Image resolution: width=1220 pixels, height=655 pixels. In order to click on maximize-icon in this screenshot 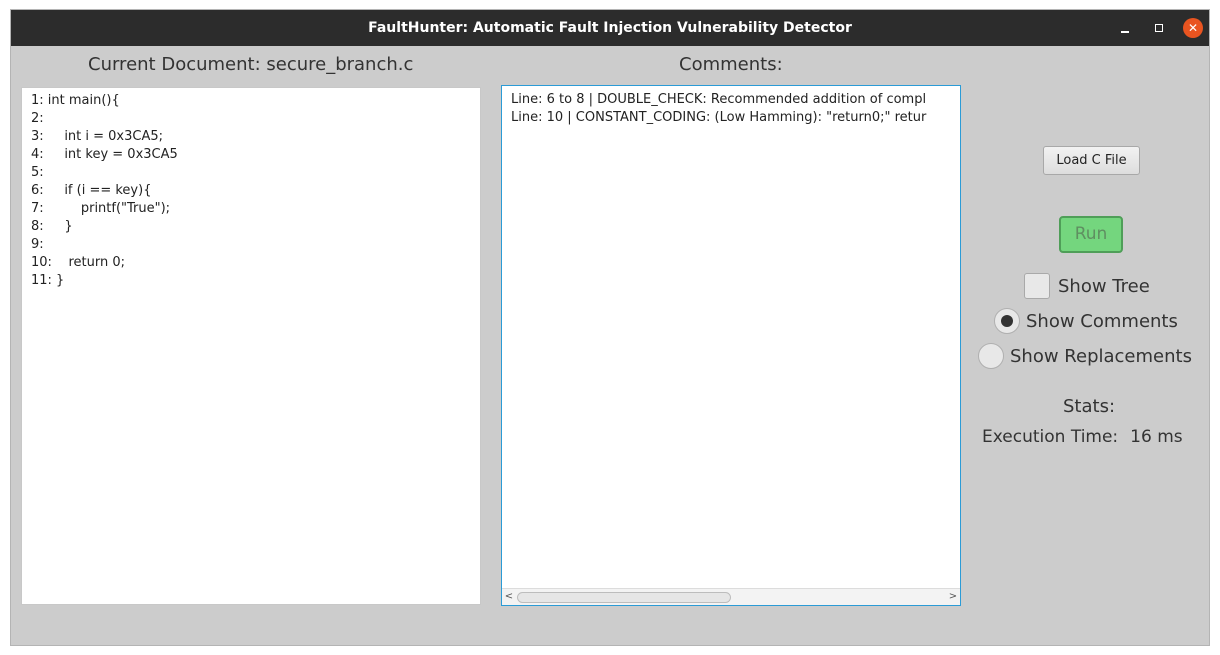, I will do `click(1159, 28)`.